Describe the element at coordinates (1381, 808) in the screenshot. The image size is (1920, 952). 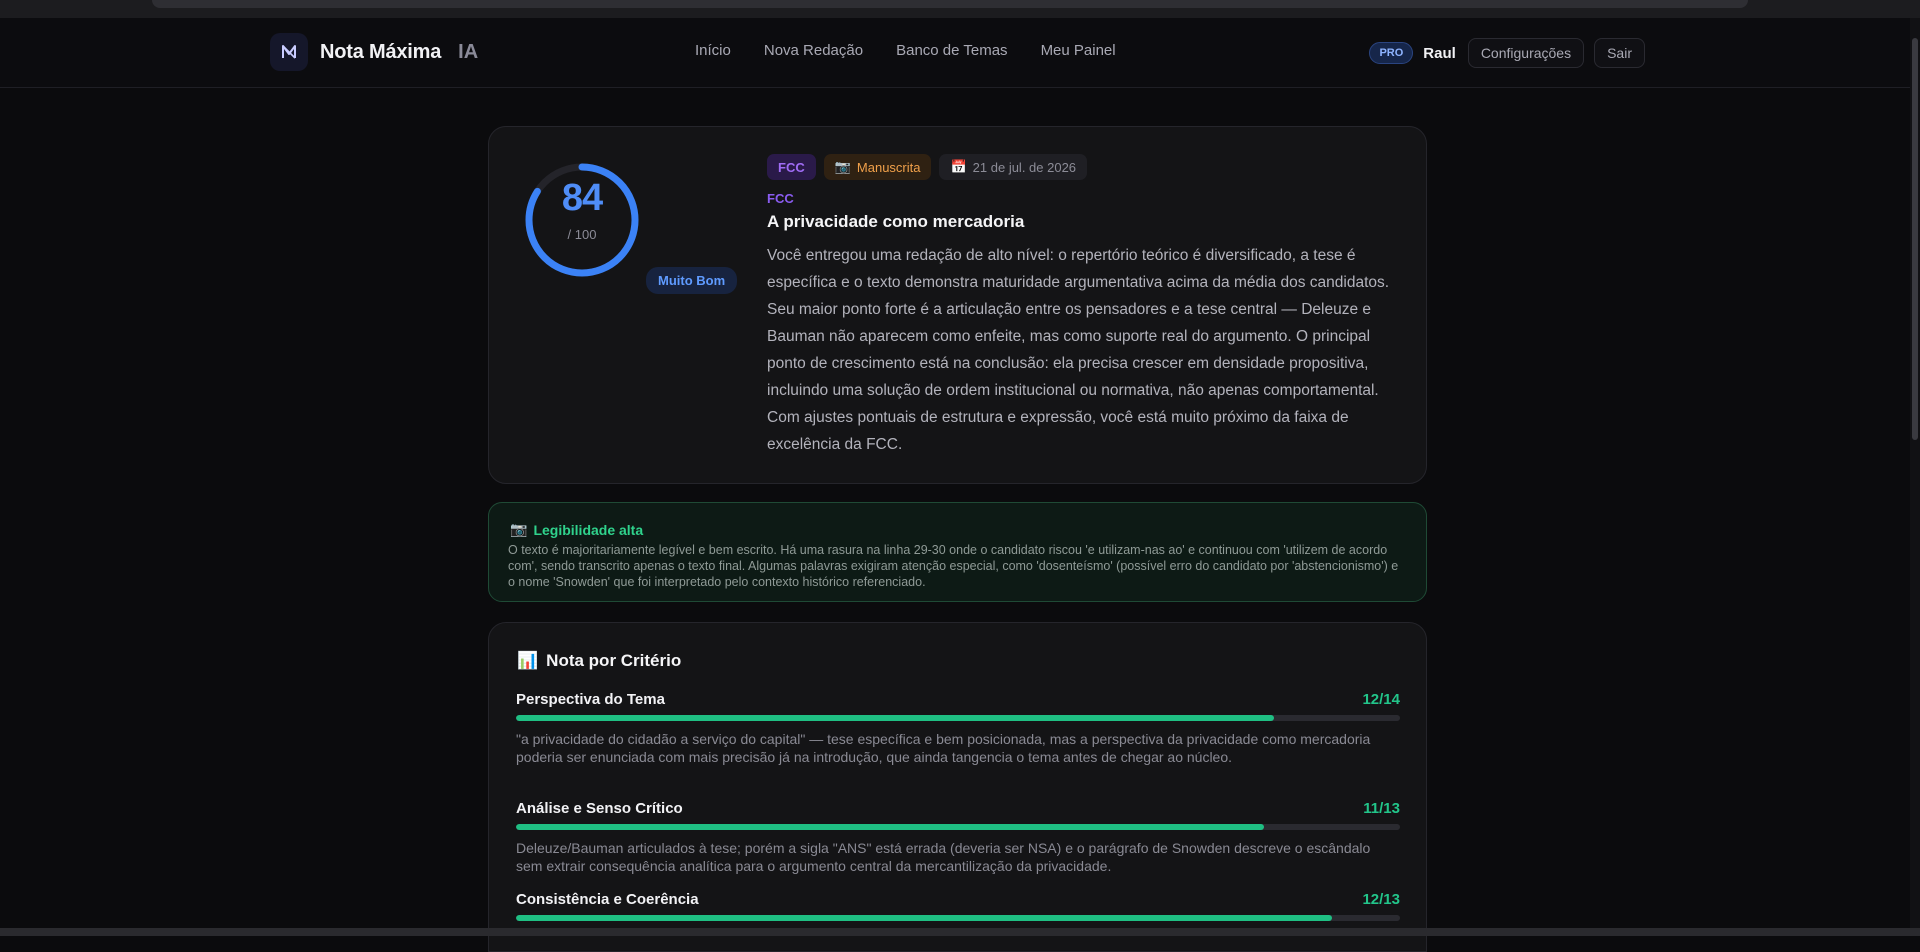
I see `criterion-score: 11/13` at that location.